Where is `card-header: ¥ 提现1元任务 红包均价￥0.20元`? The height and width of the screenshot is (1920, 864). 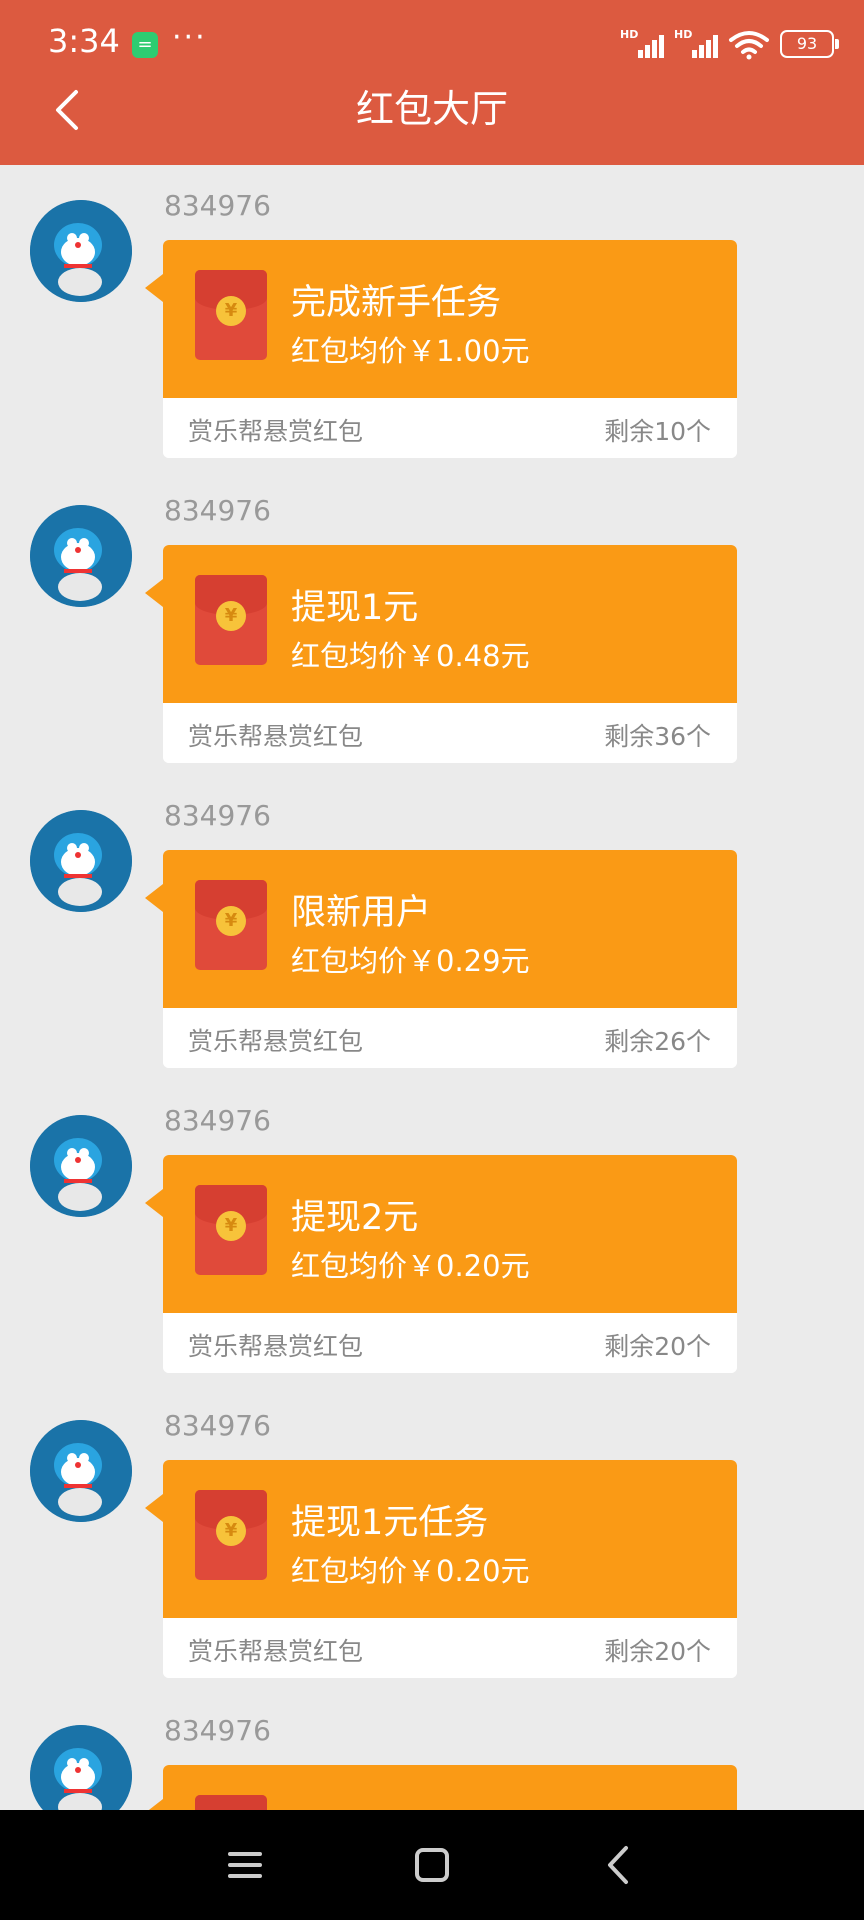
card-header: ¥ 提现1元任务 红包均价￥0.20元 is located at coordinates (450, 1539).